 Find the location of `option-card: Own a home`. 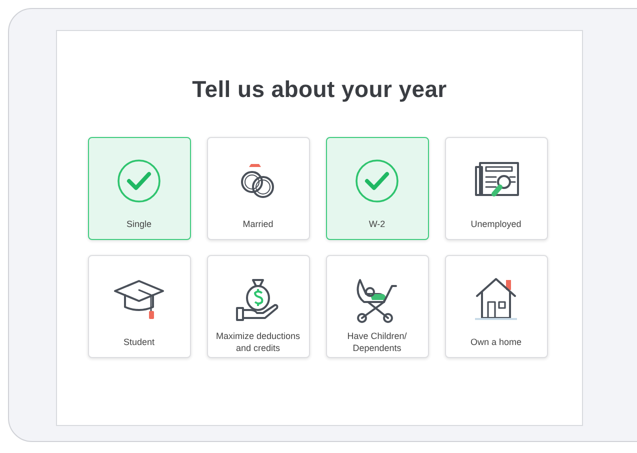

option-card: Own a home is located at coordinates (496, 306).